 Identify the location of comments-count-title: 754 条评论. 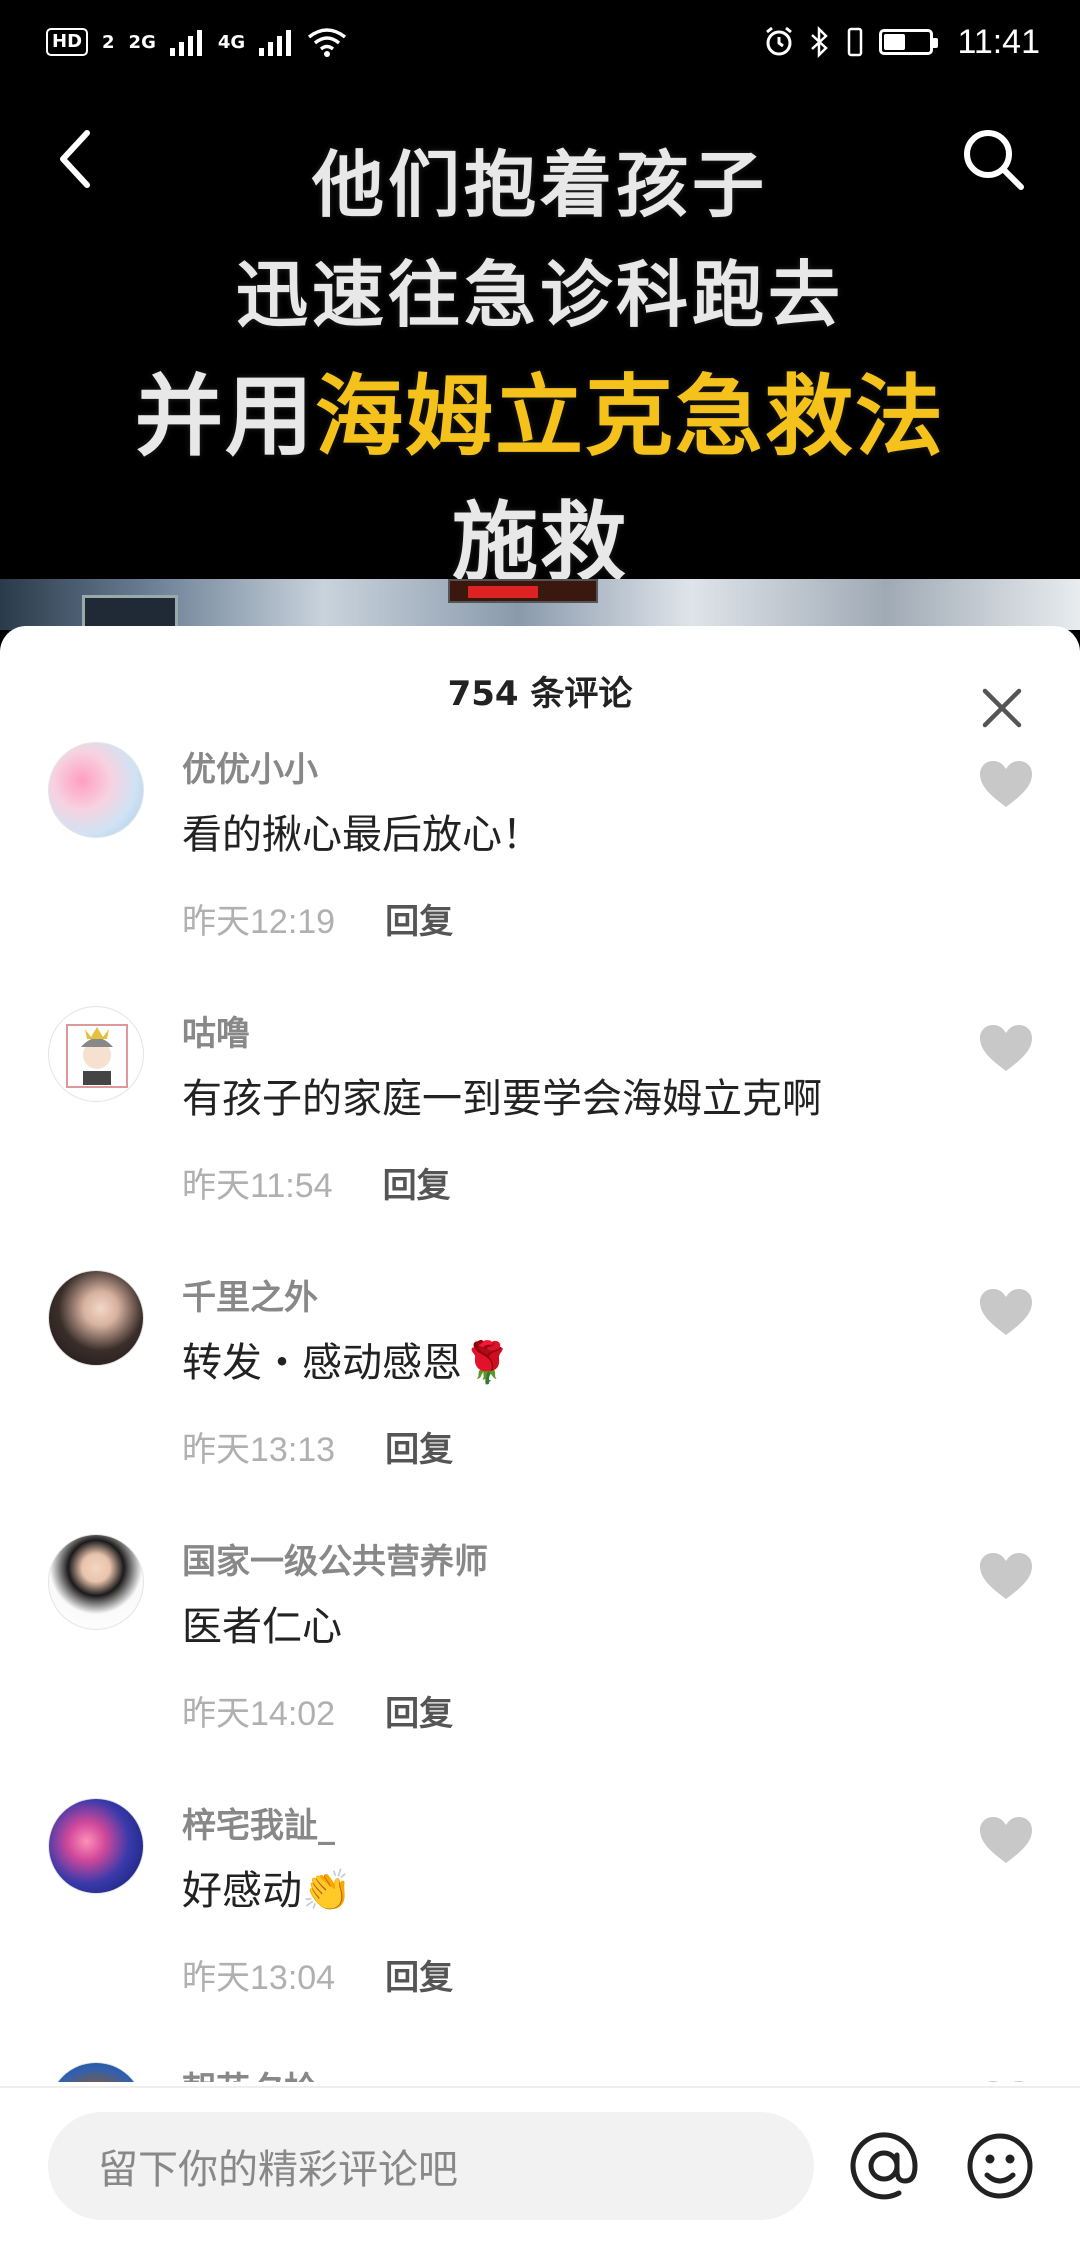
(540, 694).